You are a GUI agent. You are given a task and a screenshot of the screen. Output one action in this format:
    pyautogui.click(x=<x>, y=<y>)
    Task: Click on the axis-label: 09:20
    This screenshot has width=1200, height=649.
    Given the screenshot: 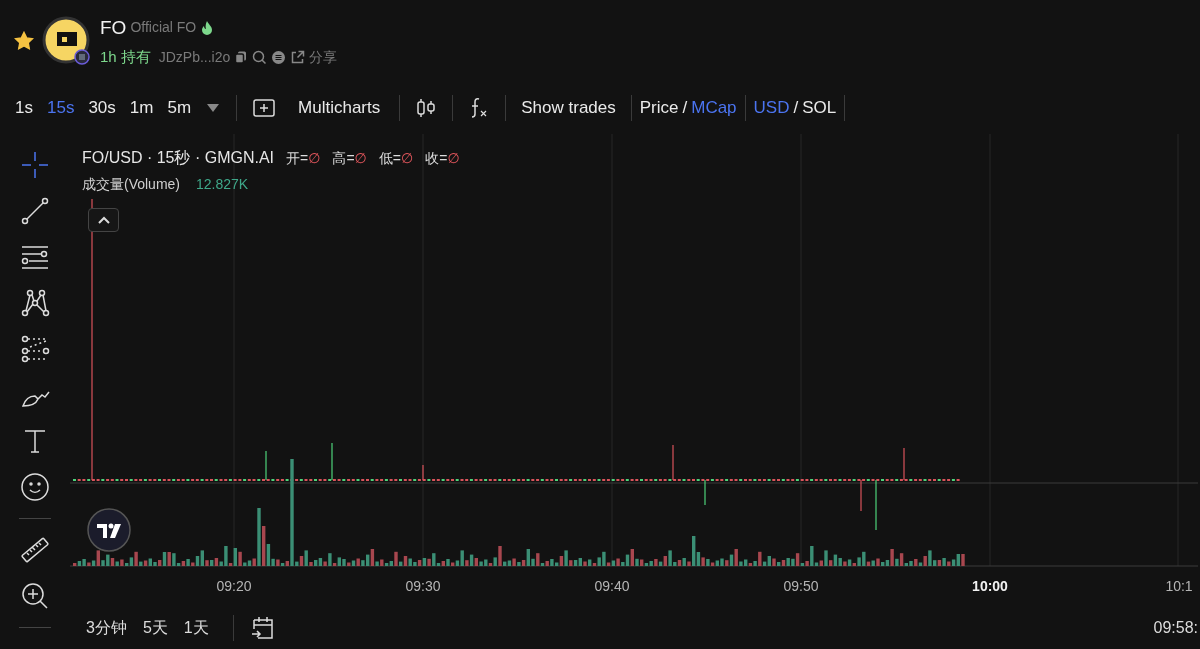 What is the action you would take?
    pyautogui.click(x=234, y=586)
    